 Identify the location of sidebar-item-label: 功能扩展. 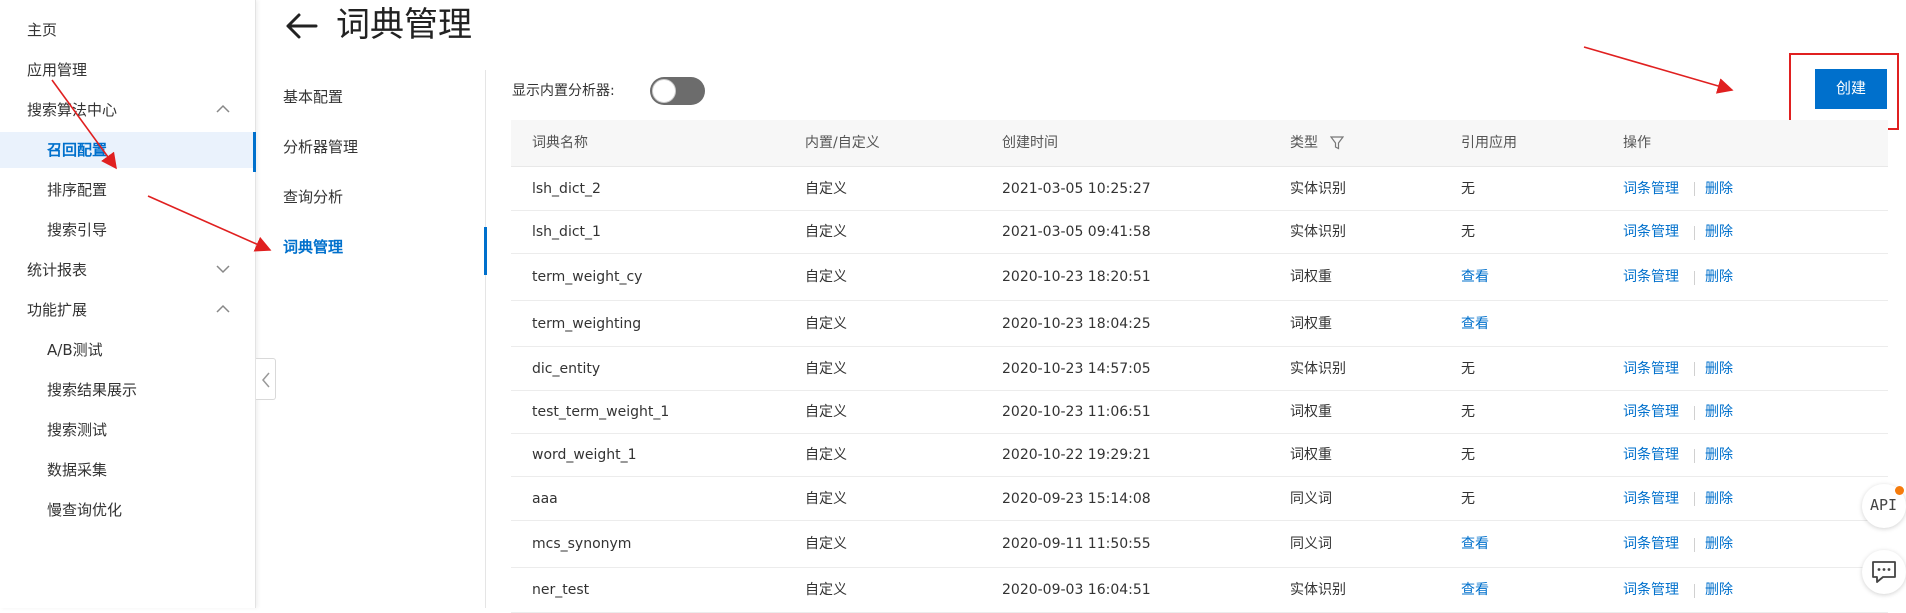
(57, 310).